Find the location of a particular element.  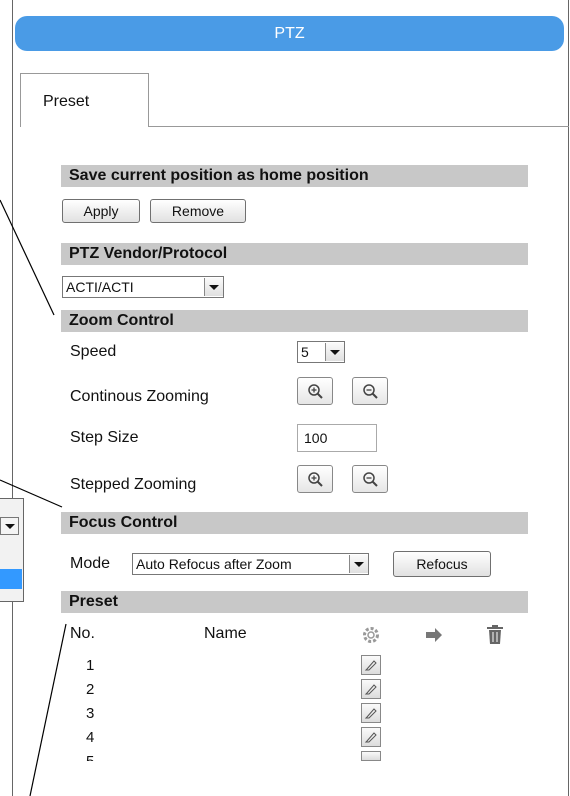

window-title: PTZ is located at coordinates (289, 33).